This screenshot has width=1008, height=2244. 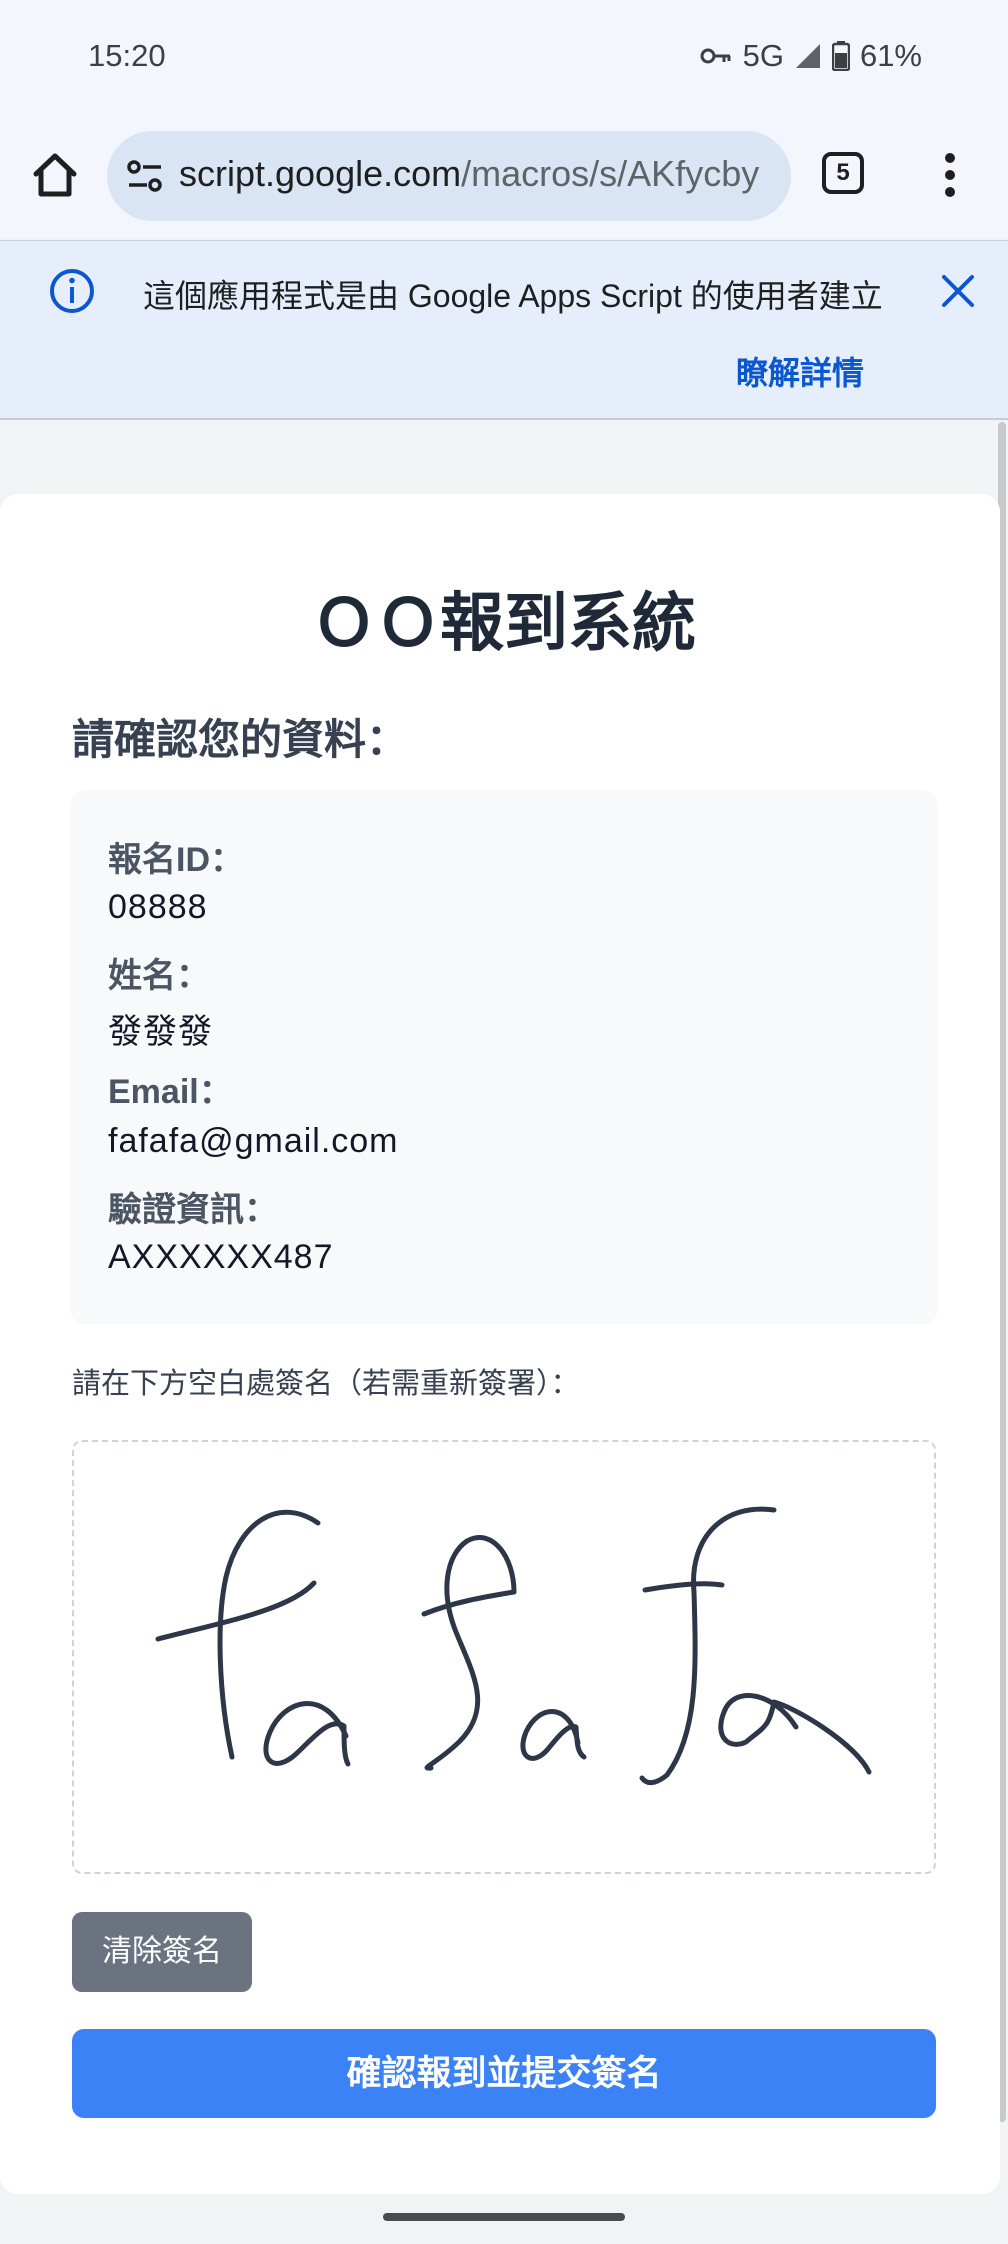 I want to click on network-type: 5G, so click(x=763, y=55).